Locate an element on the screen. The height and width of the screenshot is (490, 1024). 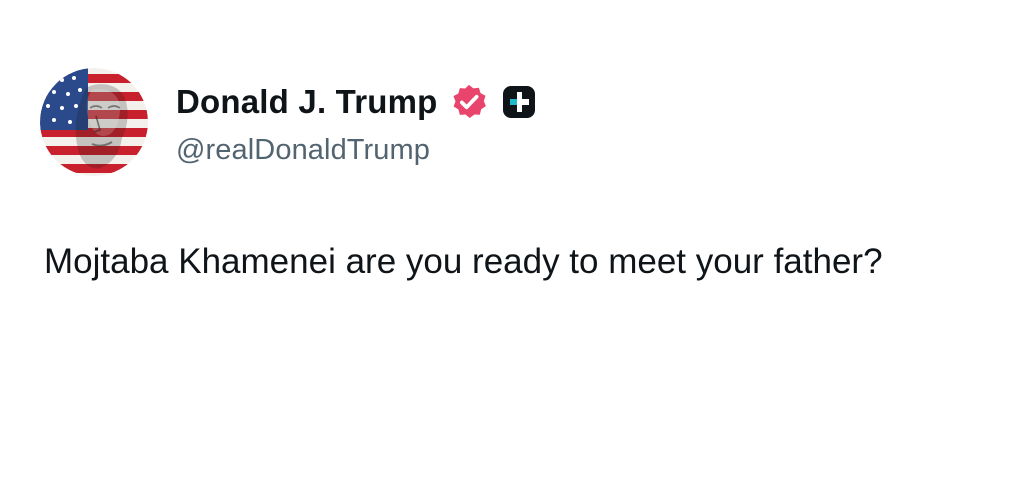
affiliate-badge-icon is located at coordinates (519, 102).